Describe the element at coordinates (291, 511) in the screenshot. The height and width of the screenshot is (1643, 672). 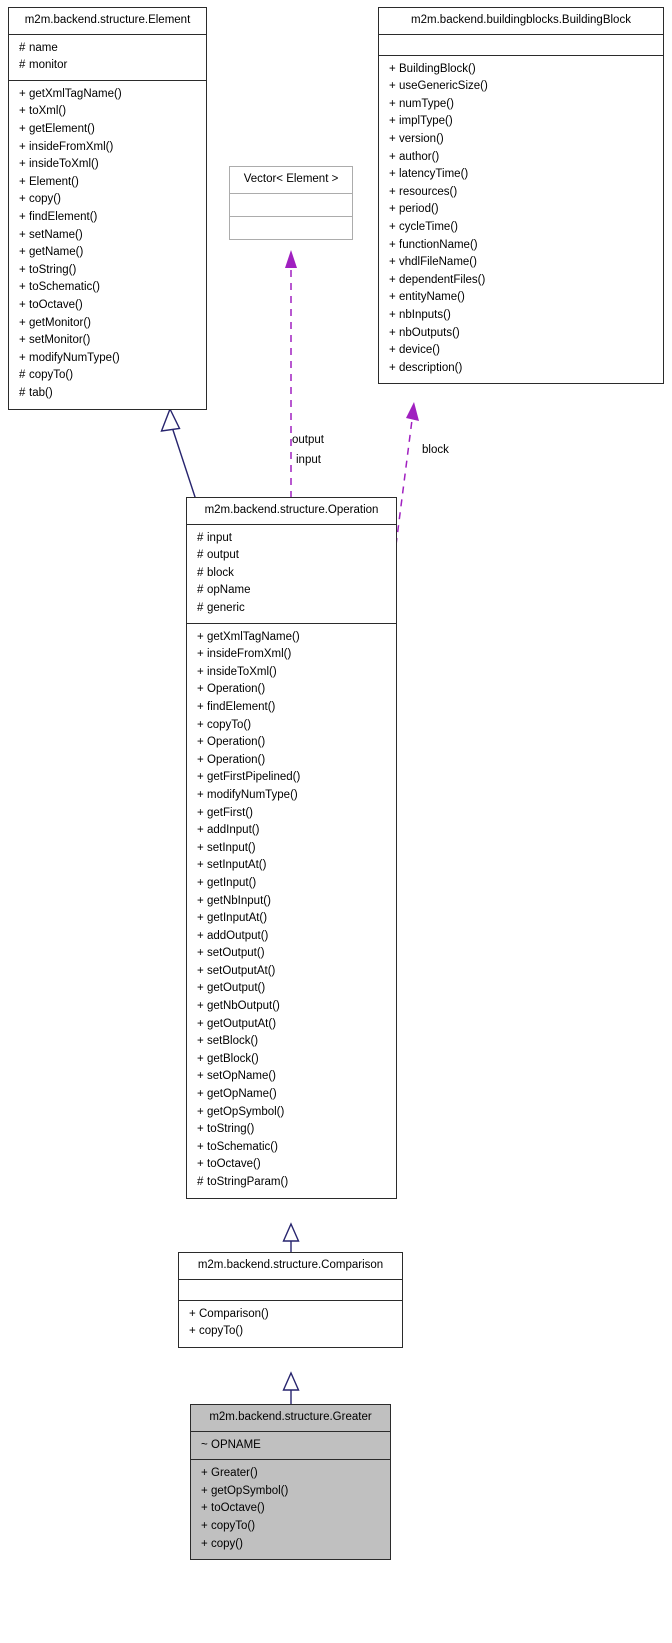
I see `class-title-operation: m2m.backend.structure.Operation` at that location.